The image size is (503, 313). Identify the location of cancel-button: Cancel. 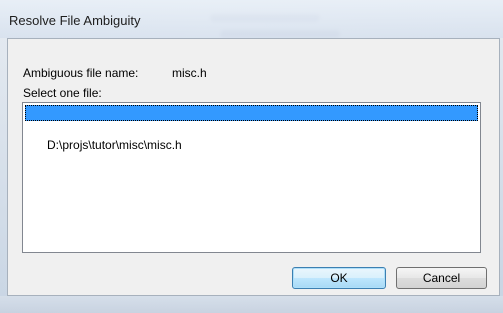
(441, 278).